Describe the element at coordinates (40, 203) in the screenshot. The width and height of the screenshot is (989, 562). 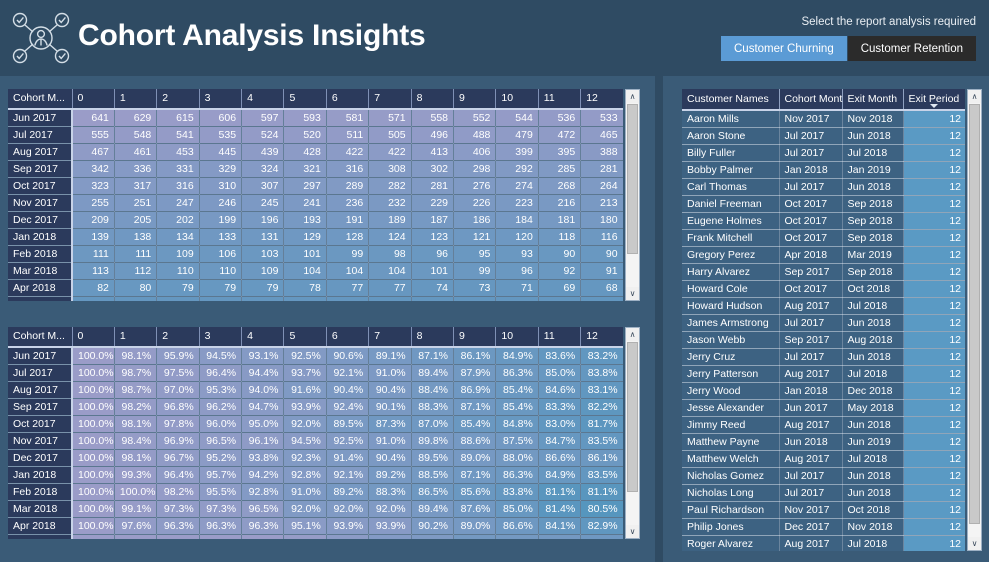
I see `matrix-row-label: Nov 2017` at that location.